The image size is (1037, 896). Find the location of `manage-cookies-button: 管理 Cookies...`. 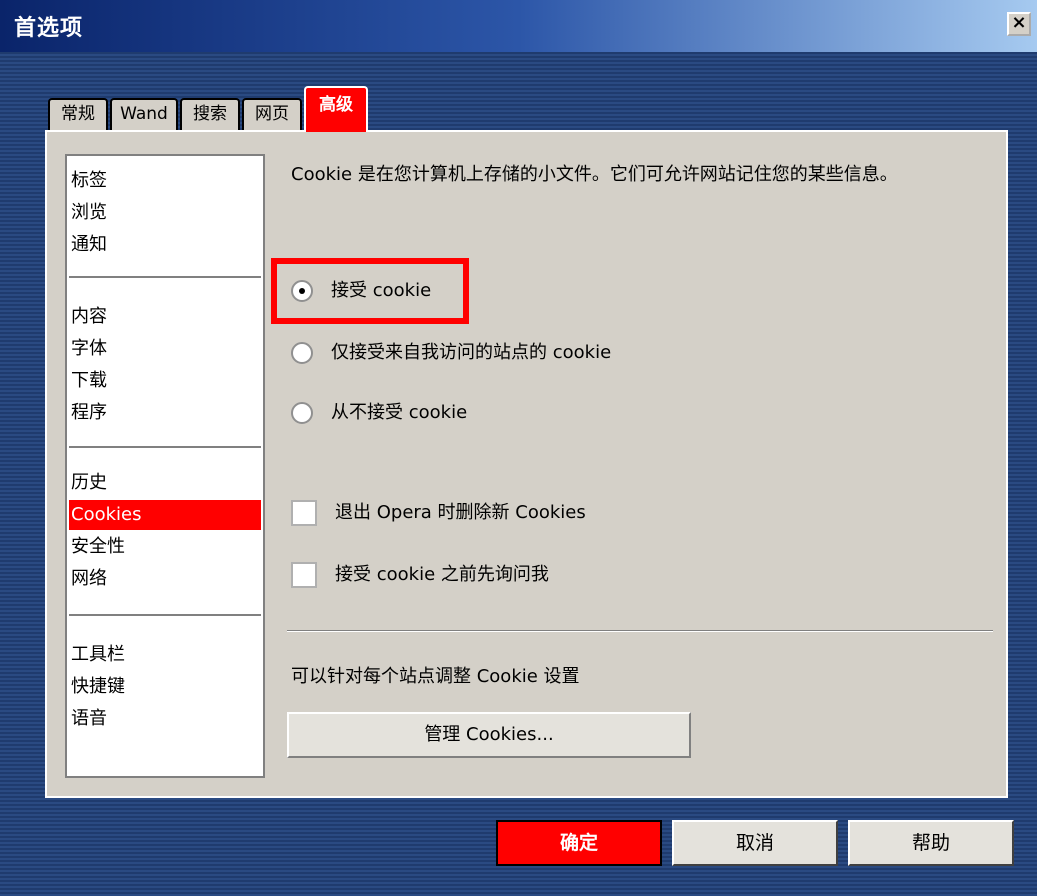

manage-cookies-button: 管理 Cookies... is located at coordinates (489, 735).